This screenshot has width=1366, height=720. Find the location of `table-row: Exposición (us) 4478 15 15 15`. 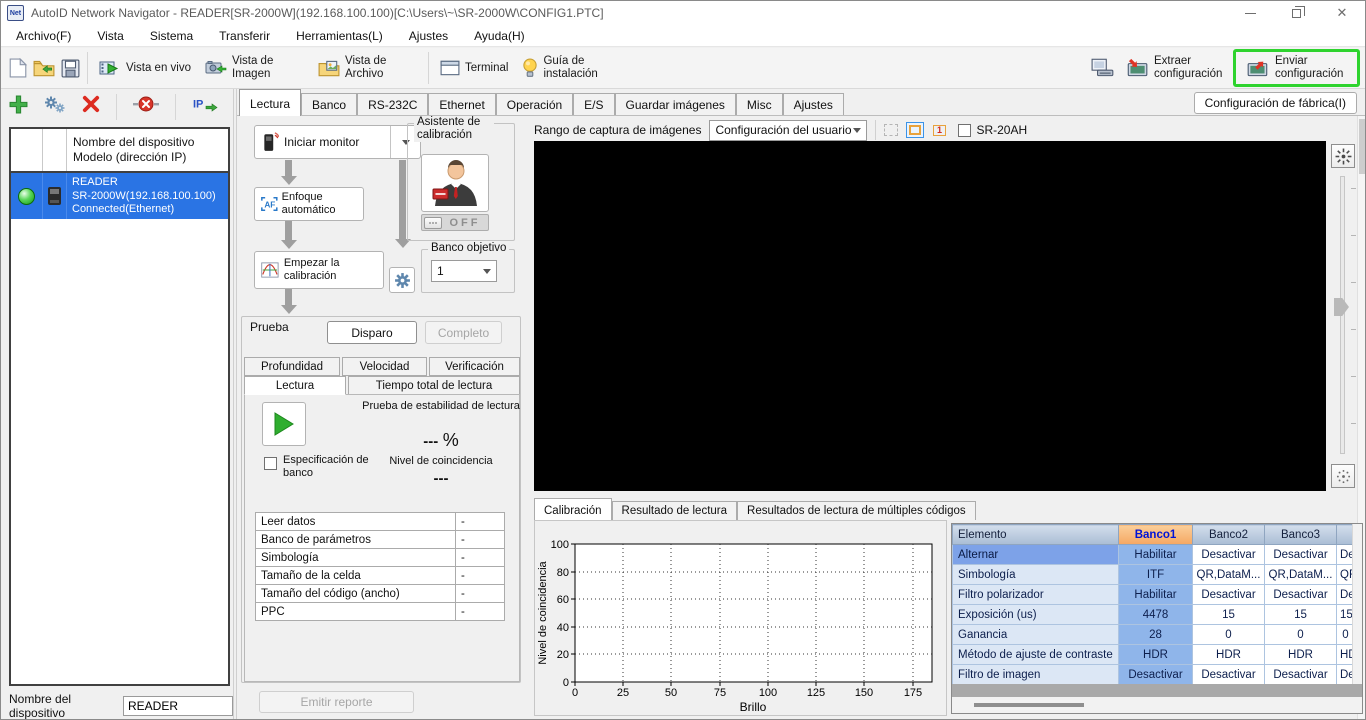

table-row: Exposición (us) 4478 15 15 15 is located at coordinates (1153, 614).